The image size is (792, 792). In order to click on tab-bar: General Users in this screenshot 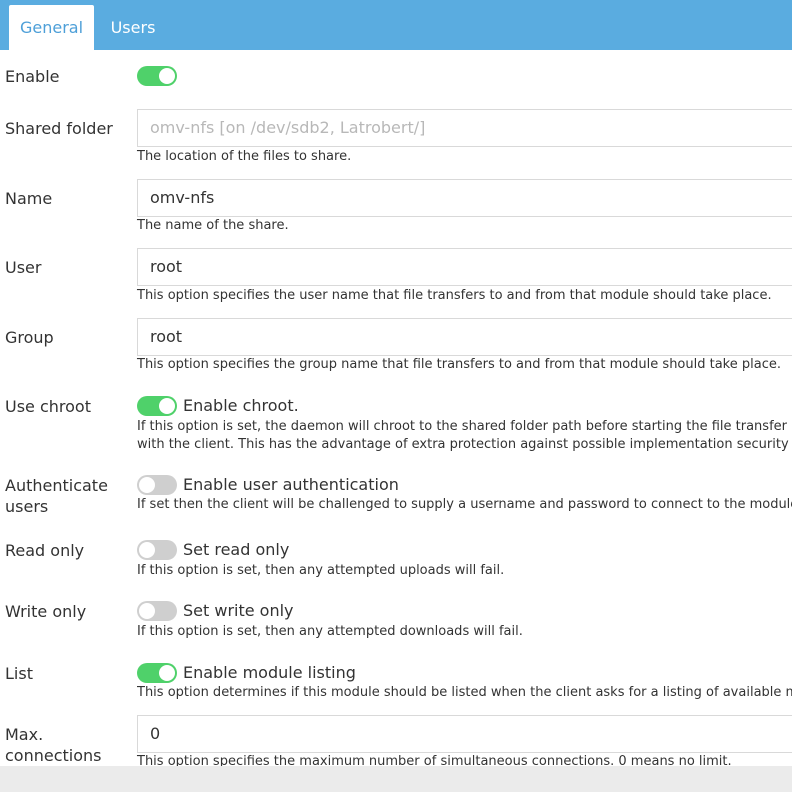, I will do `click(396, 25)`.